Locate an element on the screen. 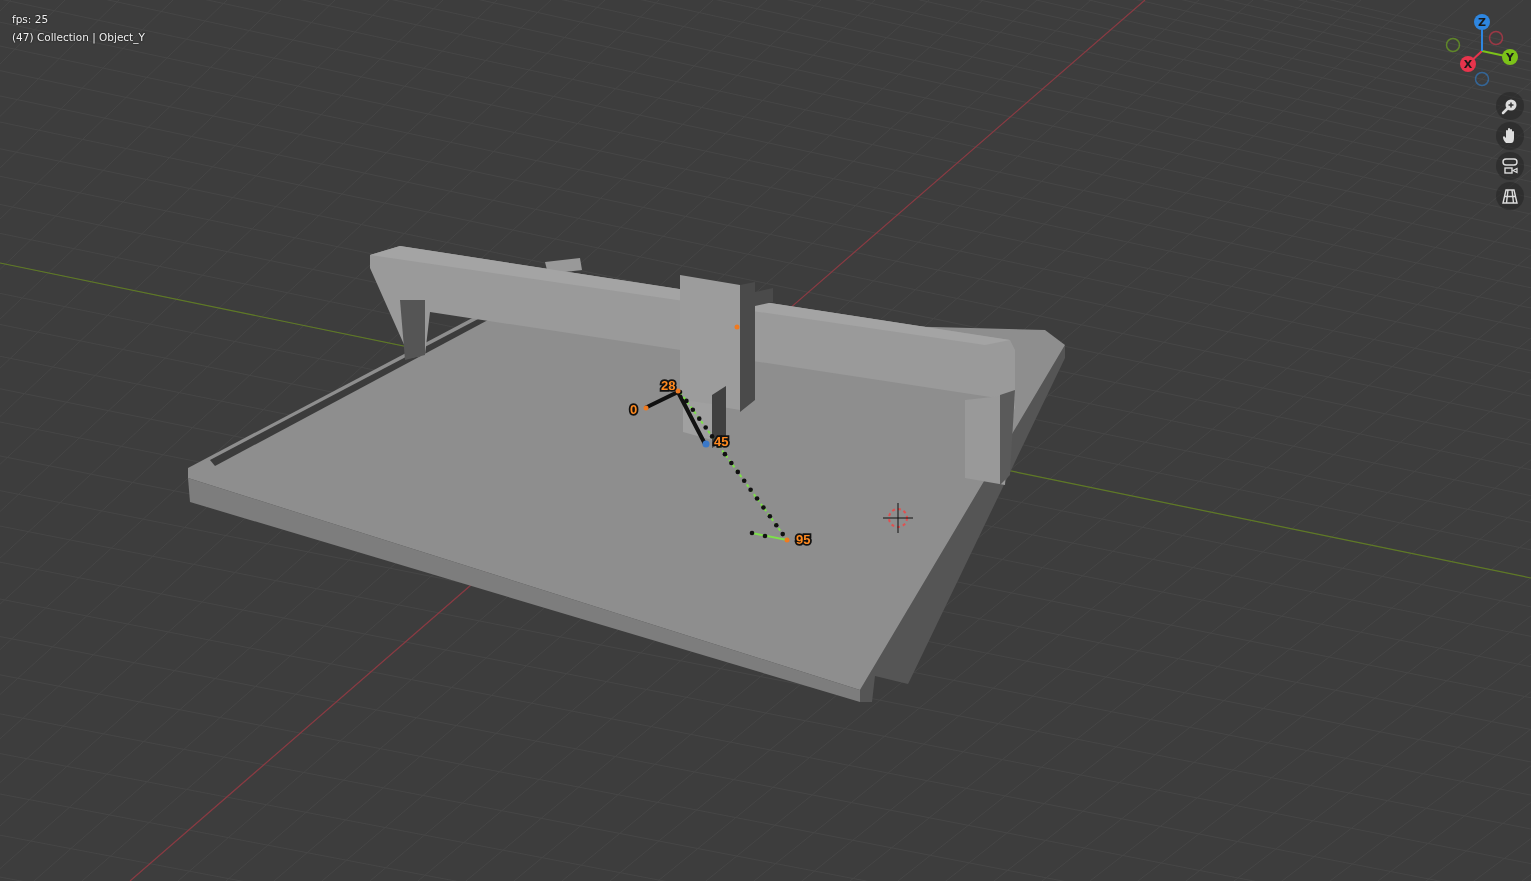  frame-label: 0 is located at coordinates (634, 409).